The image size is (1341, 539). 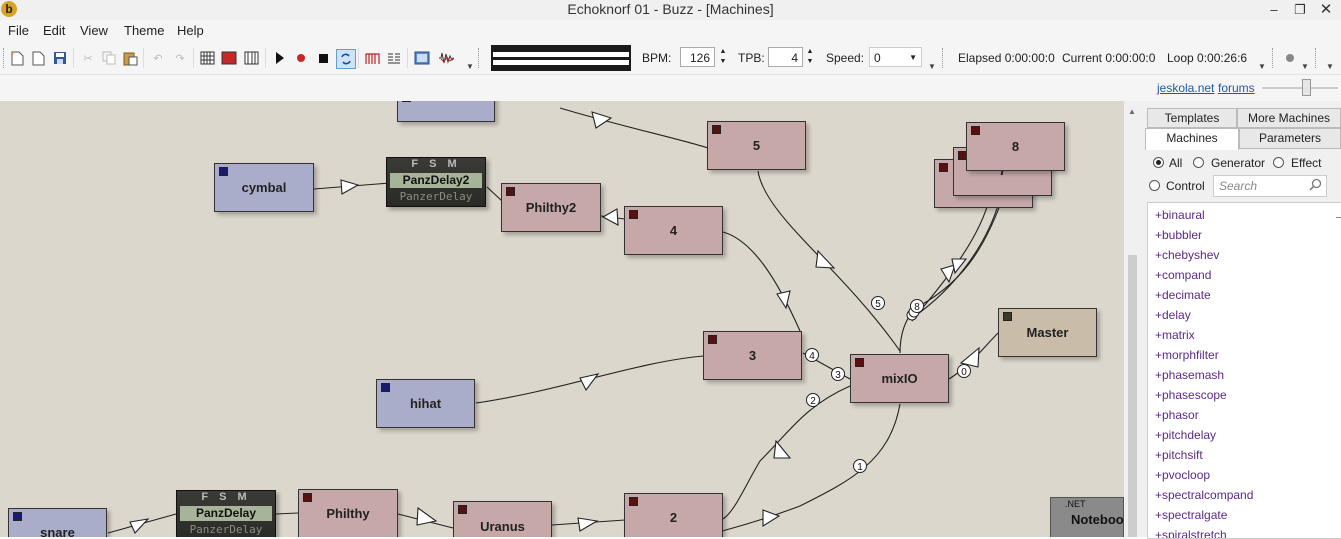 I want to click on menu-view: View, so click(x=94, y=30).